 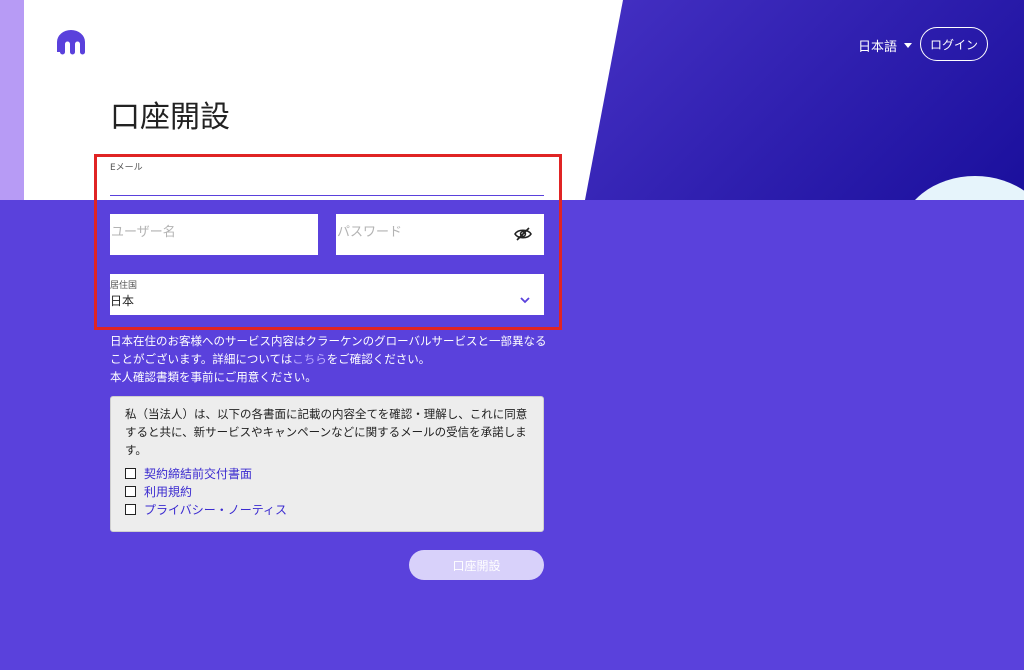 I want to click on consent-item-terms: 利用規約, so click(x=158, y=491).